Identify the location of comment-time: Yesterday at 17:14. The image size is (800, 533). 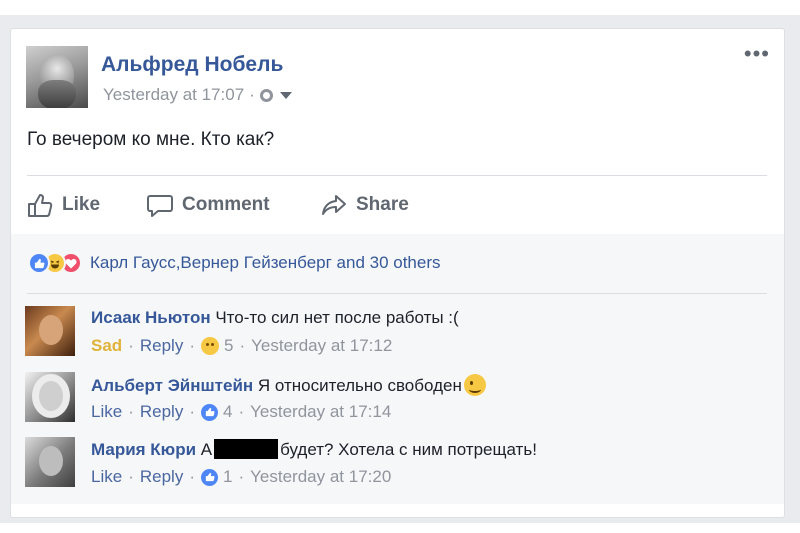
(320, 412).